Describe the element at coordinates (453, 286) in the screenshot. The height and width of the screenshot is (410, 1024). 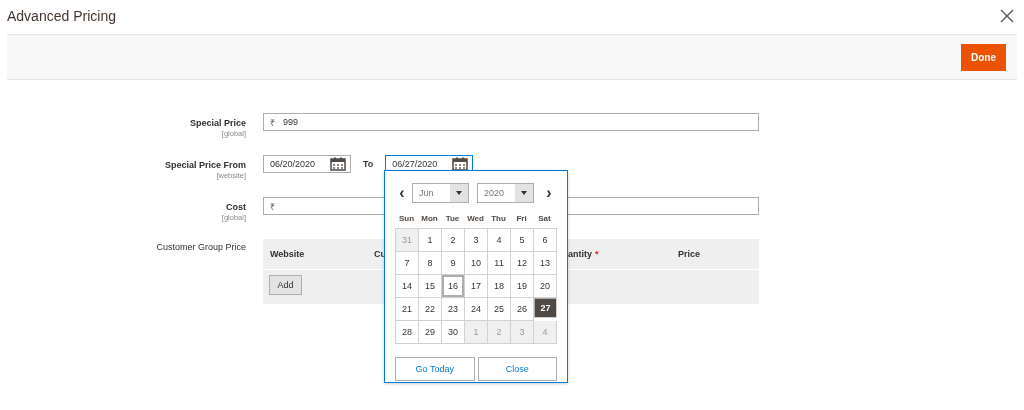
I see `calendar-day: 16` at that location.